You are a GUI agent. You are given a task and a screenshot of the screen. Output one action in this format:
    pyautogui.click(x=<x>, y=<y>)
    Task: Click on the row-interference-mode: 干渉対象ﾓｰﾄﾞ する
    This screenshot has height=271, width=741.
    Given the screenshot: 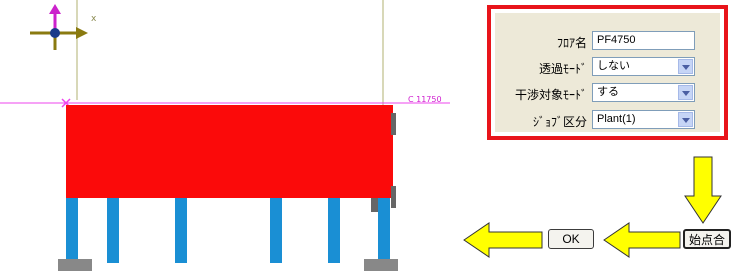 What is the action you would take?
    pyautogui.click(x=607, y=93)
    